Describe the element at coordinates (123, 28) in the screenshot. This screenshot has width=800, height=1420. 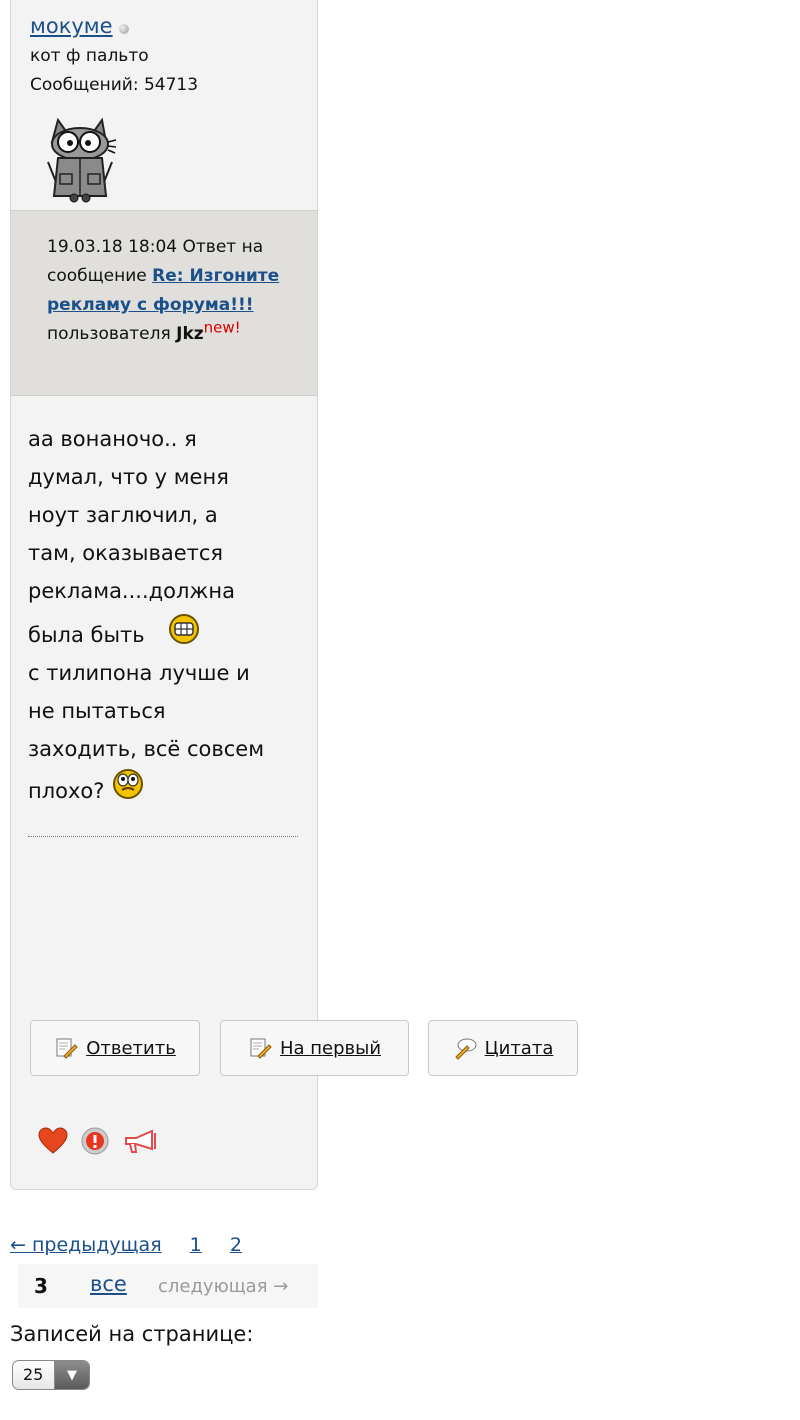
I see `offline-status-icon` at that location.